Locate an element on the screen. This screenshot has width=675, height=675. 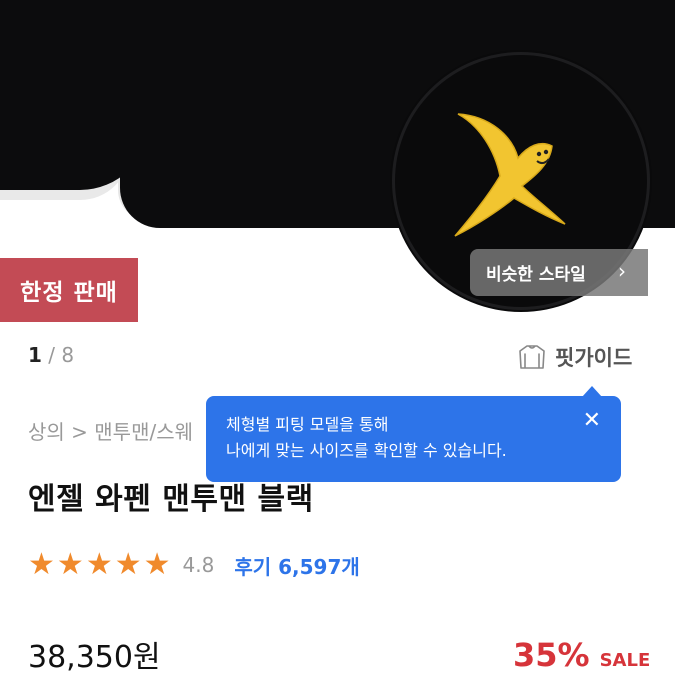
tooltip-arrow is located at coordinates (592, 391).